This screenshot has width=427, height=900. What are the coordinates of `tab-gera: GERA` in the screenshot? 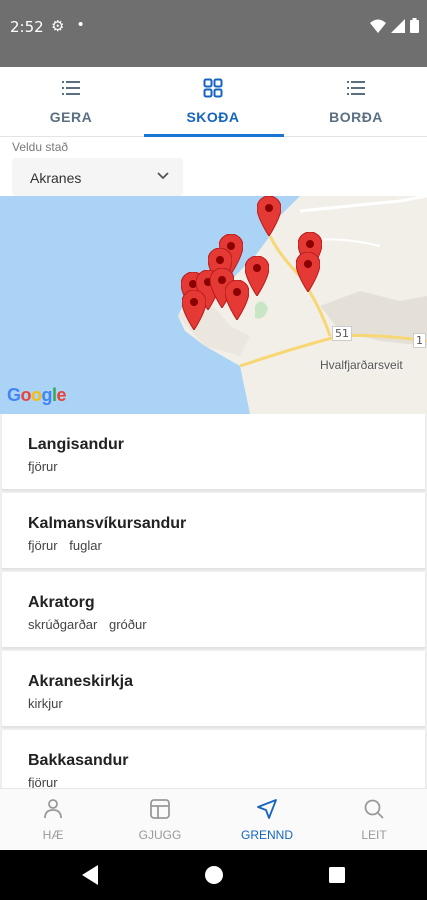 It's located at (71, 102).